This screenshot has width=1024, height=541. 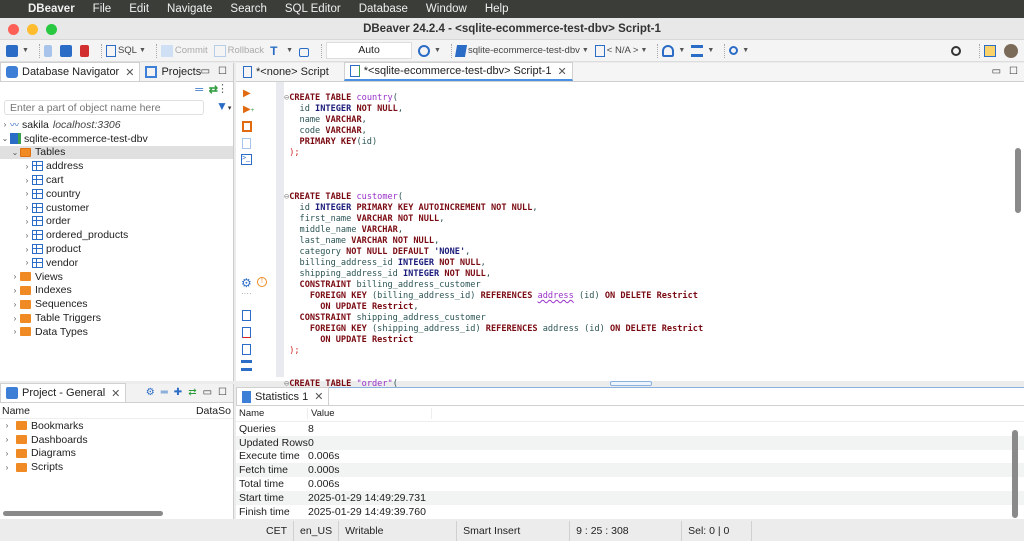 I want to click on link-icon: ⇄, so click(x=192, y=392).